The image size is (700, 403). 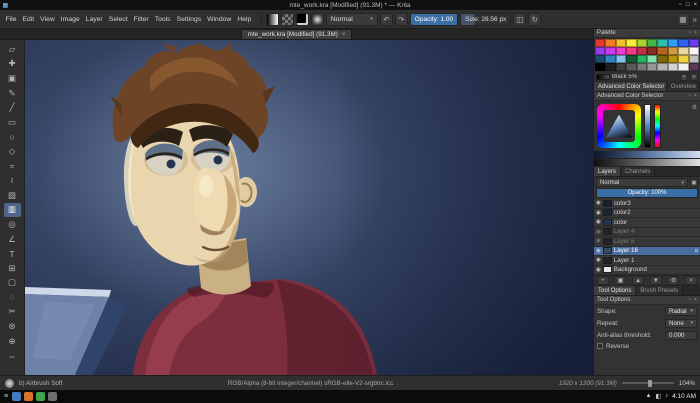 I want to click on polygon-tool: ◇, so click(x=12, y=151).